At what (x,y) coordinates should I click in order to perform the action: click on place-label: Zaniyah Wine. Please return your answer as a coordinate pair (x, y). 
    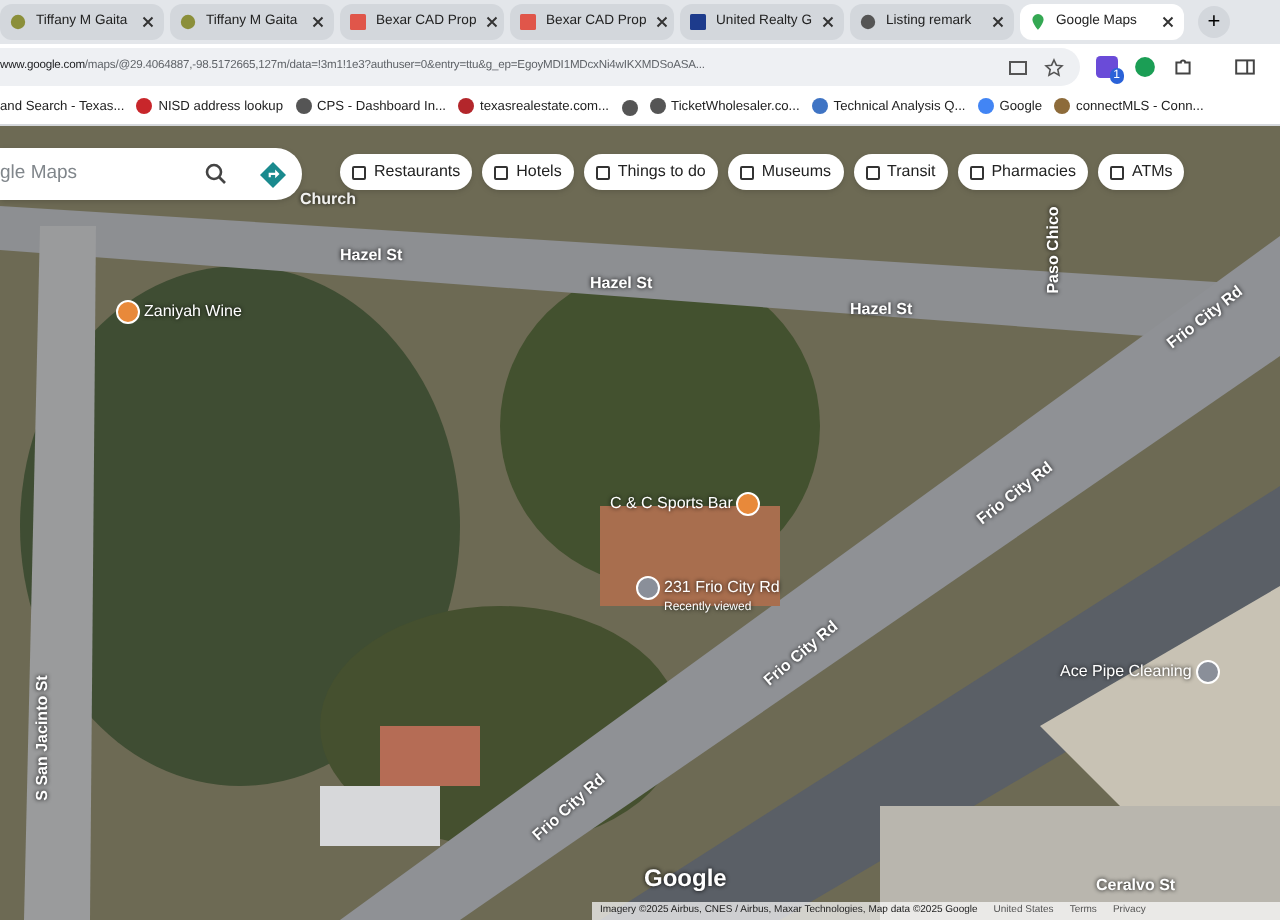
    Looking at the image, I should click on (193, 312).